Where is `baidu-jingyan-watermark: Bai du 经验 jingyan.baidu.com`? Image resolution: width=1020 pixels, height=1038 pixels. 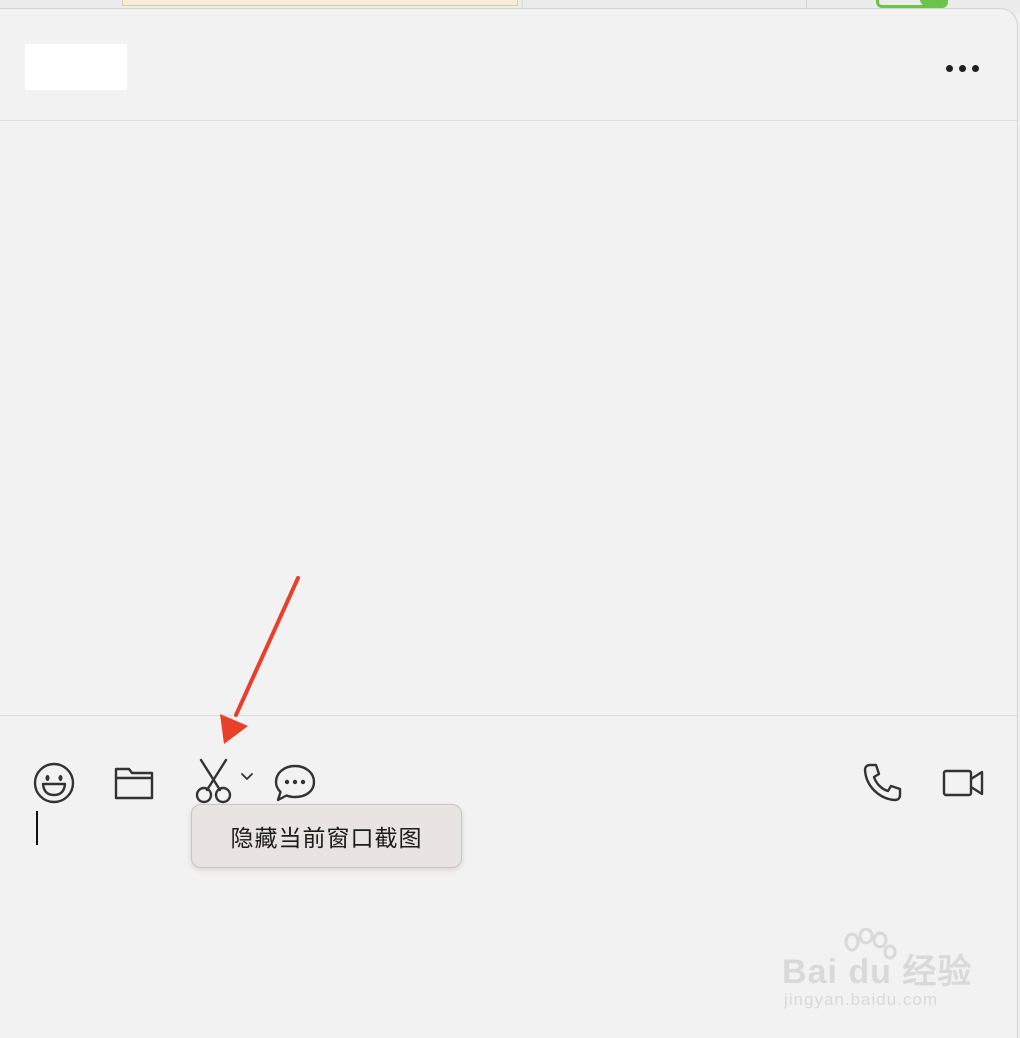
baidu-jingyan-watermark: Bai du 经验 jingyan.baidu.com is located at coordinates (882, 973).